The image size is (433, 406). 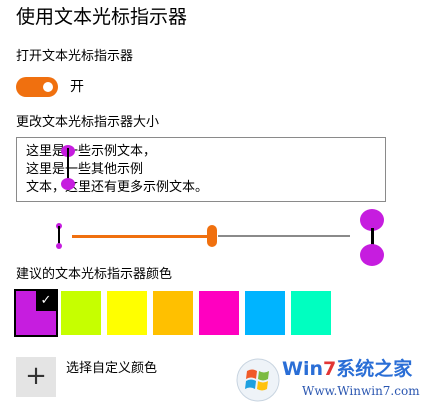 I want to click on color-swatch-yellow, so click(x=127, y=313).